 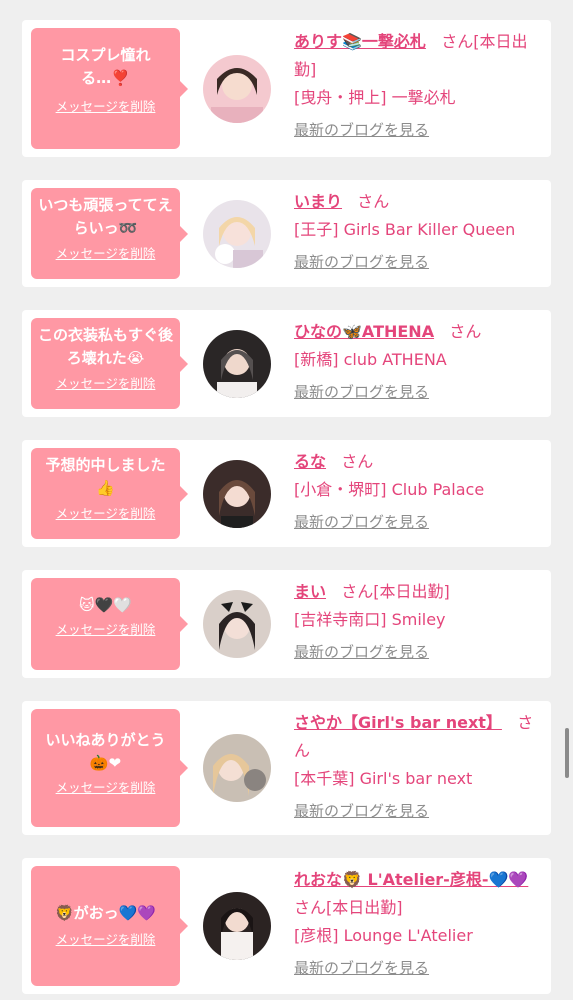 I want to click on cast-info: まい さん[本日出勤] [吉祥寺南口] Smiley 最新のブログを見る, so click(x=419, y=622).